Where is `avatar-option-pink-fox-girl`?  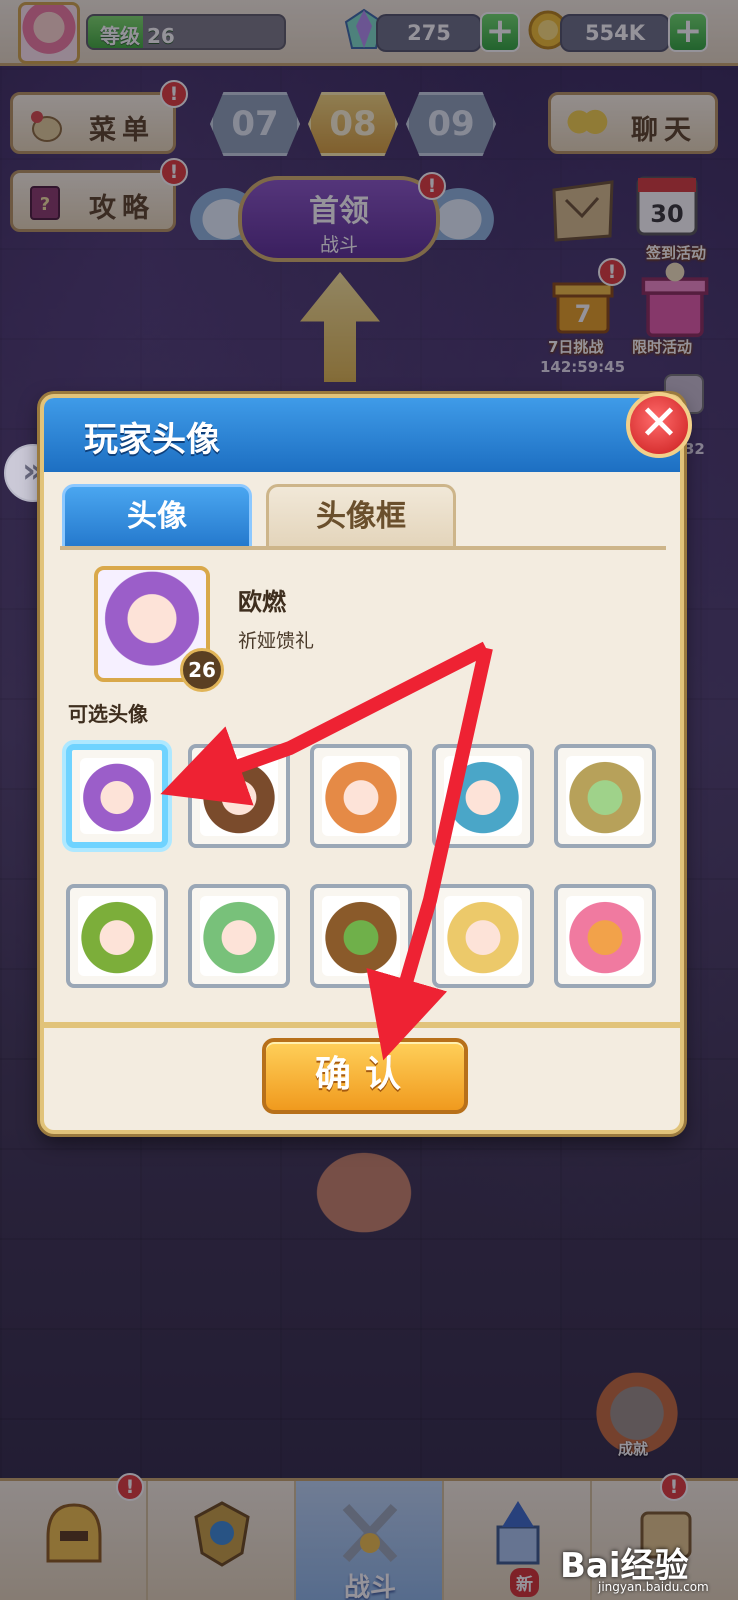
avatar-option-pink-fox-girl is located at coordinates (605, 936).